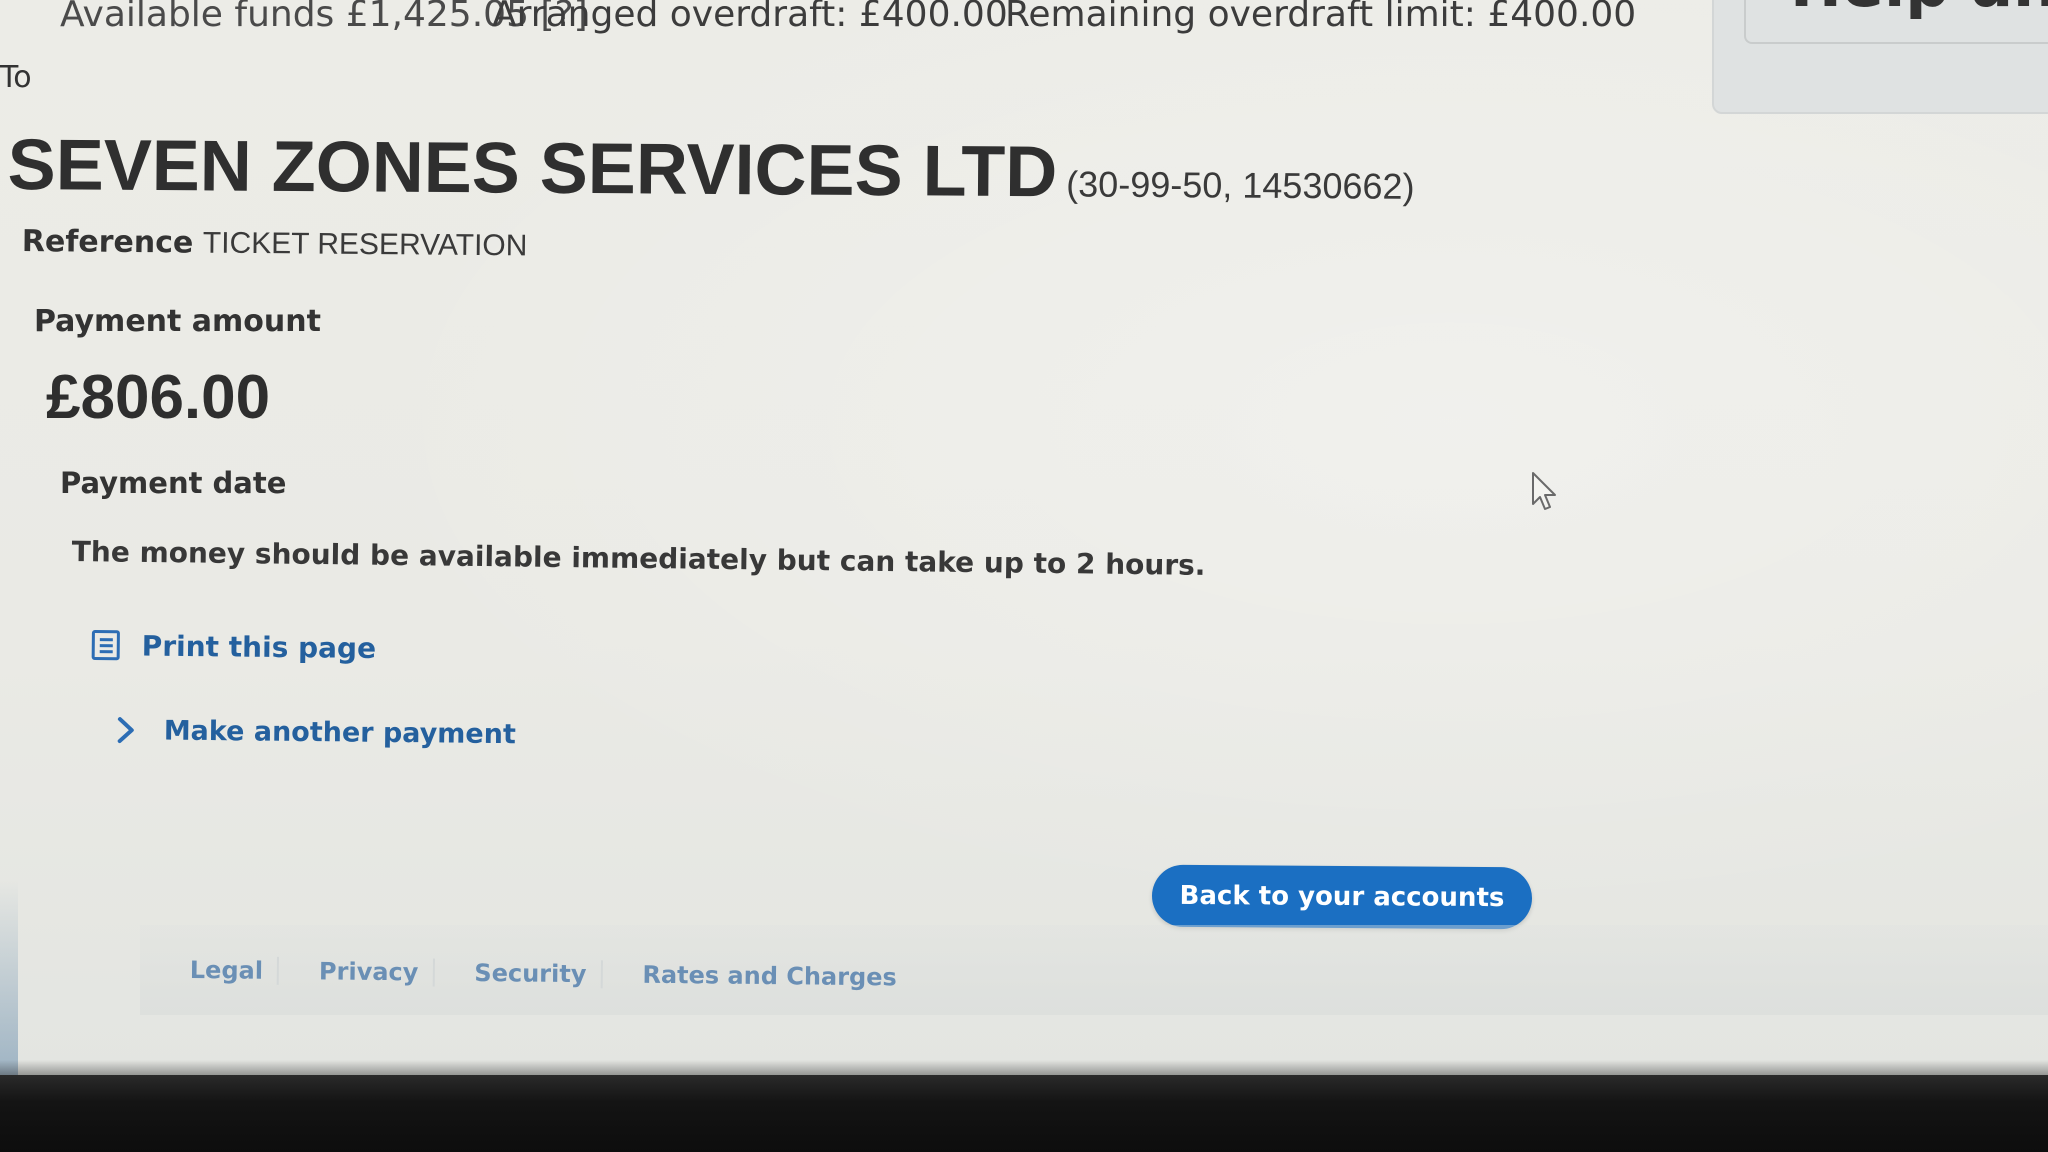 This screenshot has width=2048, height=1152. Describe the element at coordinates (173, 483) in the screenshot. I see `payment-date-label: Payment date` at that location.